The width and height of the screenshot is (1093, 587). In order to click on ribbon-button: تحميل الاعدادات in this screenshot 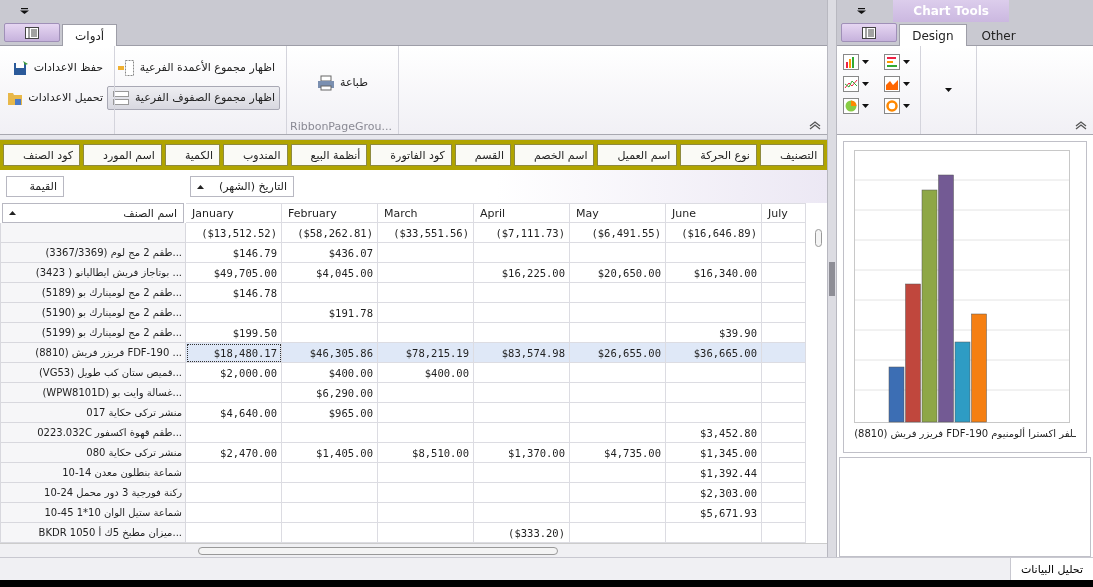, I will do `click(55, 97)`.